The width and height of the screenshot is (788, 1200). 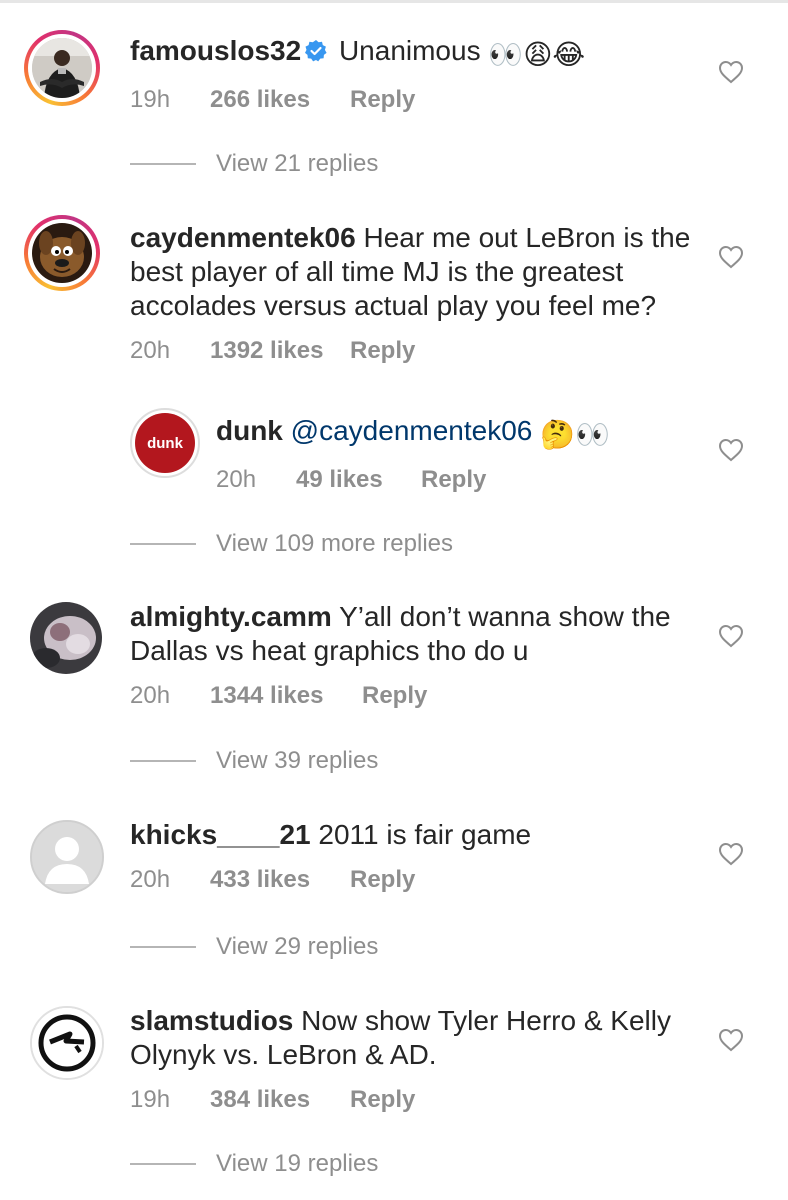 I want to click on avatar: dunk, so click(x=165, y=443).